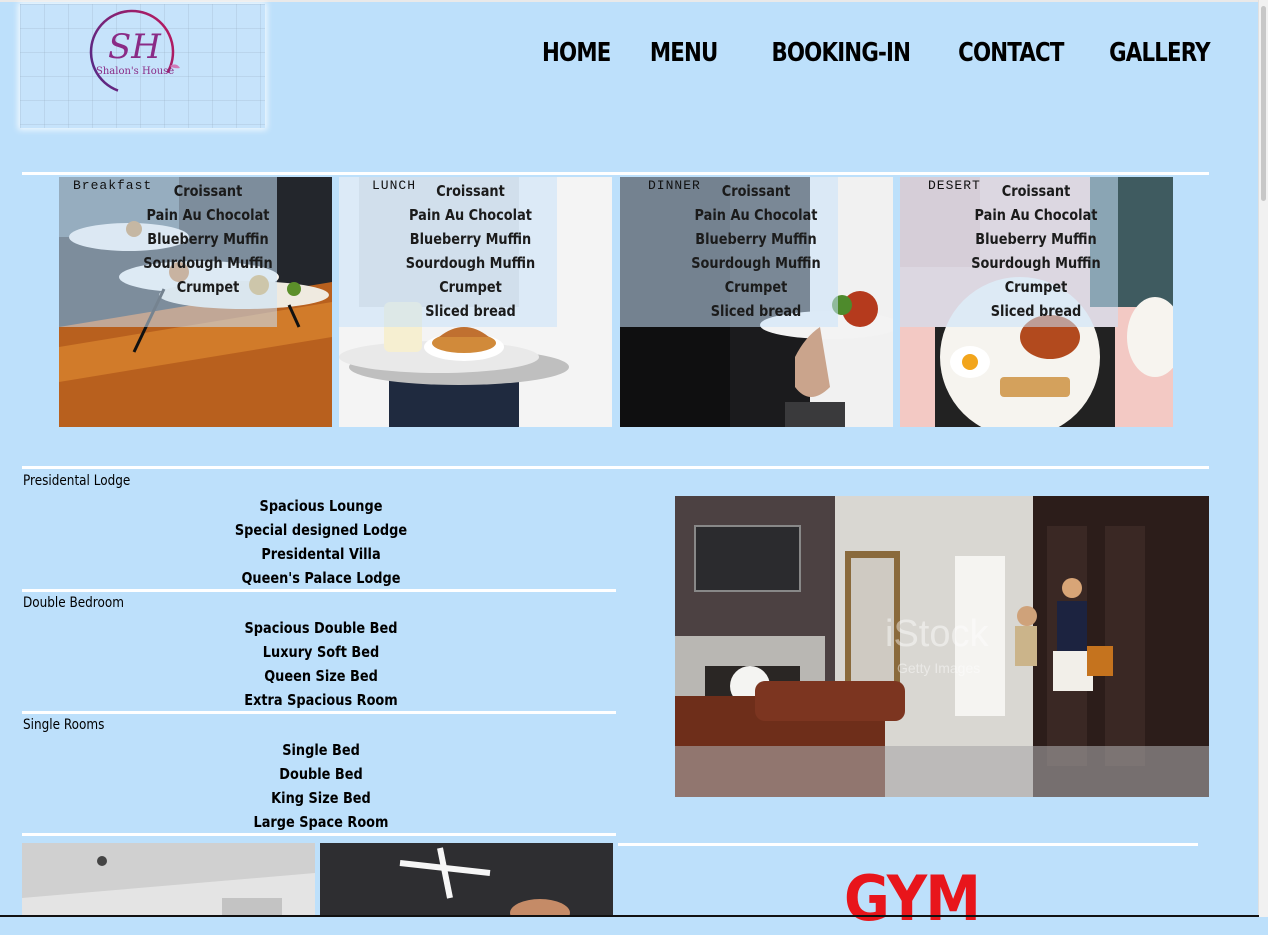 Image resolution: width=1268 pixels, height=935 pixels. I want to click on room-photo: iStock Getty Images, so click(942, 646).